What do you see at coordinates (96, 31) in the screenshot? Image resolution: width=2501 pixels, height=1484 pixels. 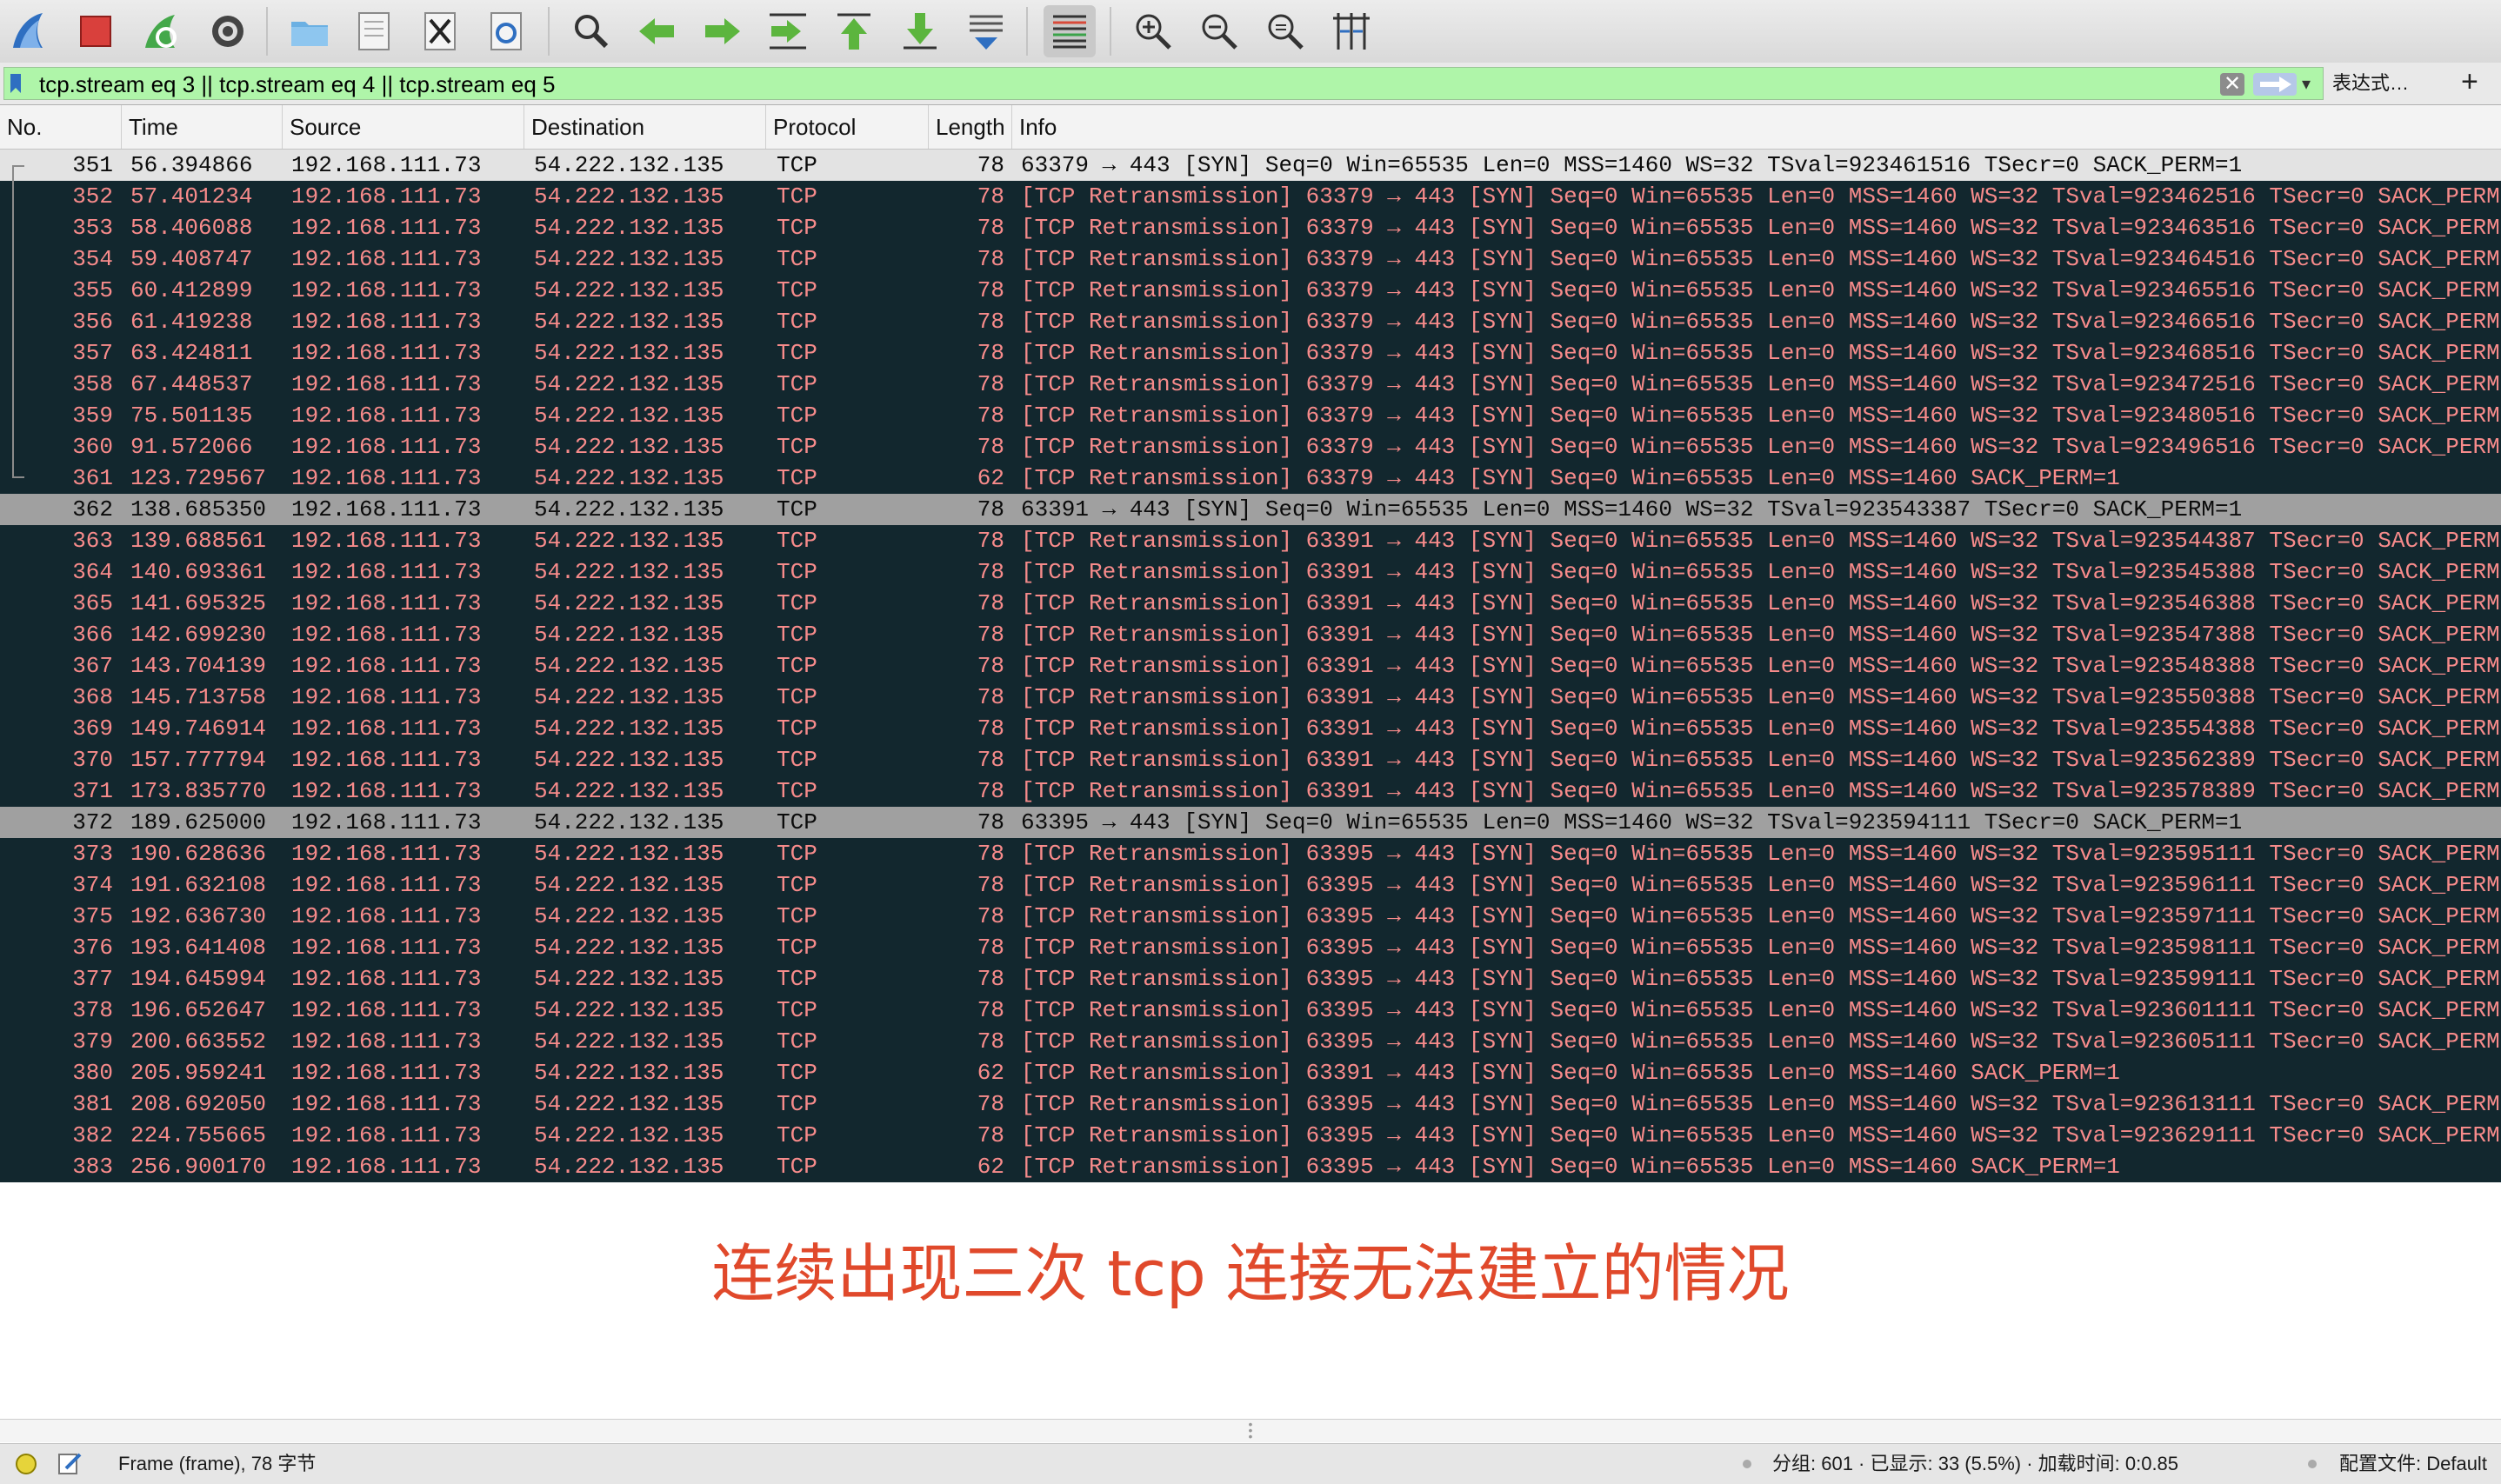 I see `stop-capture-button` at bounding box center [96, 31].